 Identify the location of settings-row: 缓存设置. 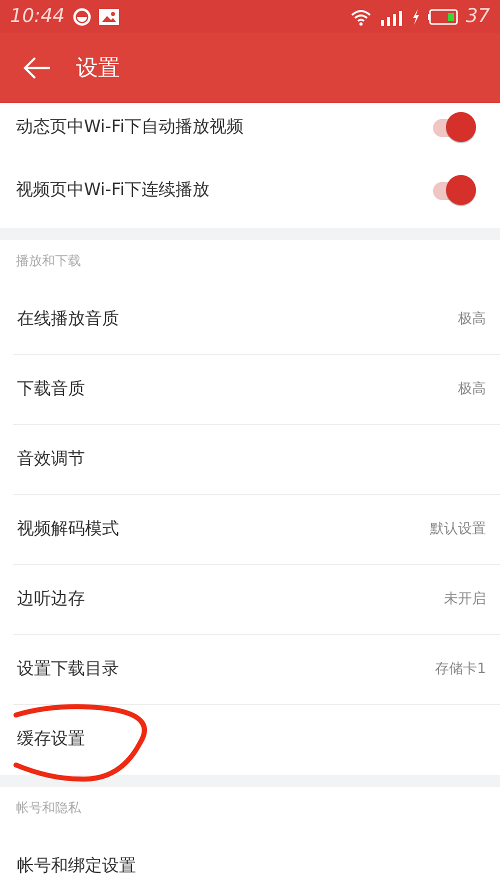
(256, 740).